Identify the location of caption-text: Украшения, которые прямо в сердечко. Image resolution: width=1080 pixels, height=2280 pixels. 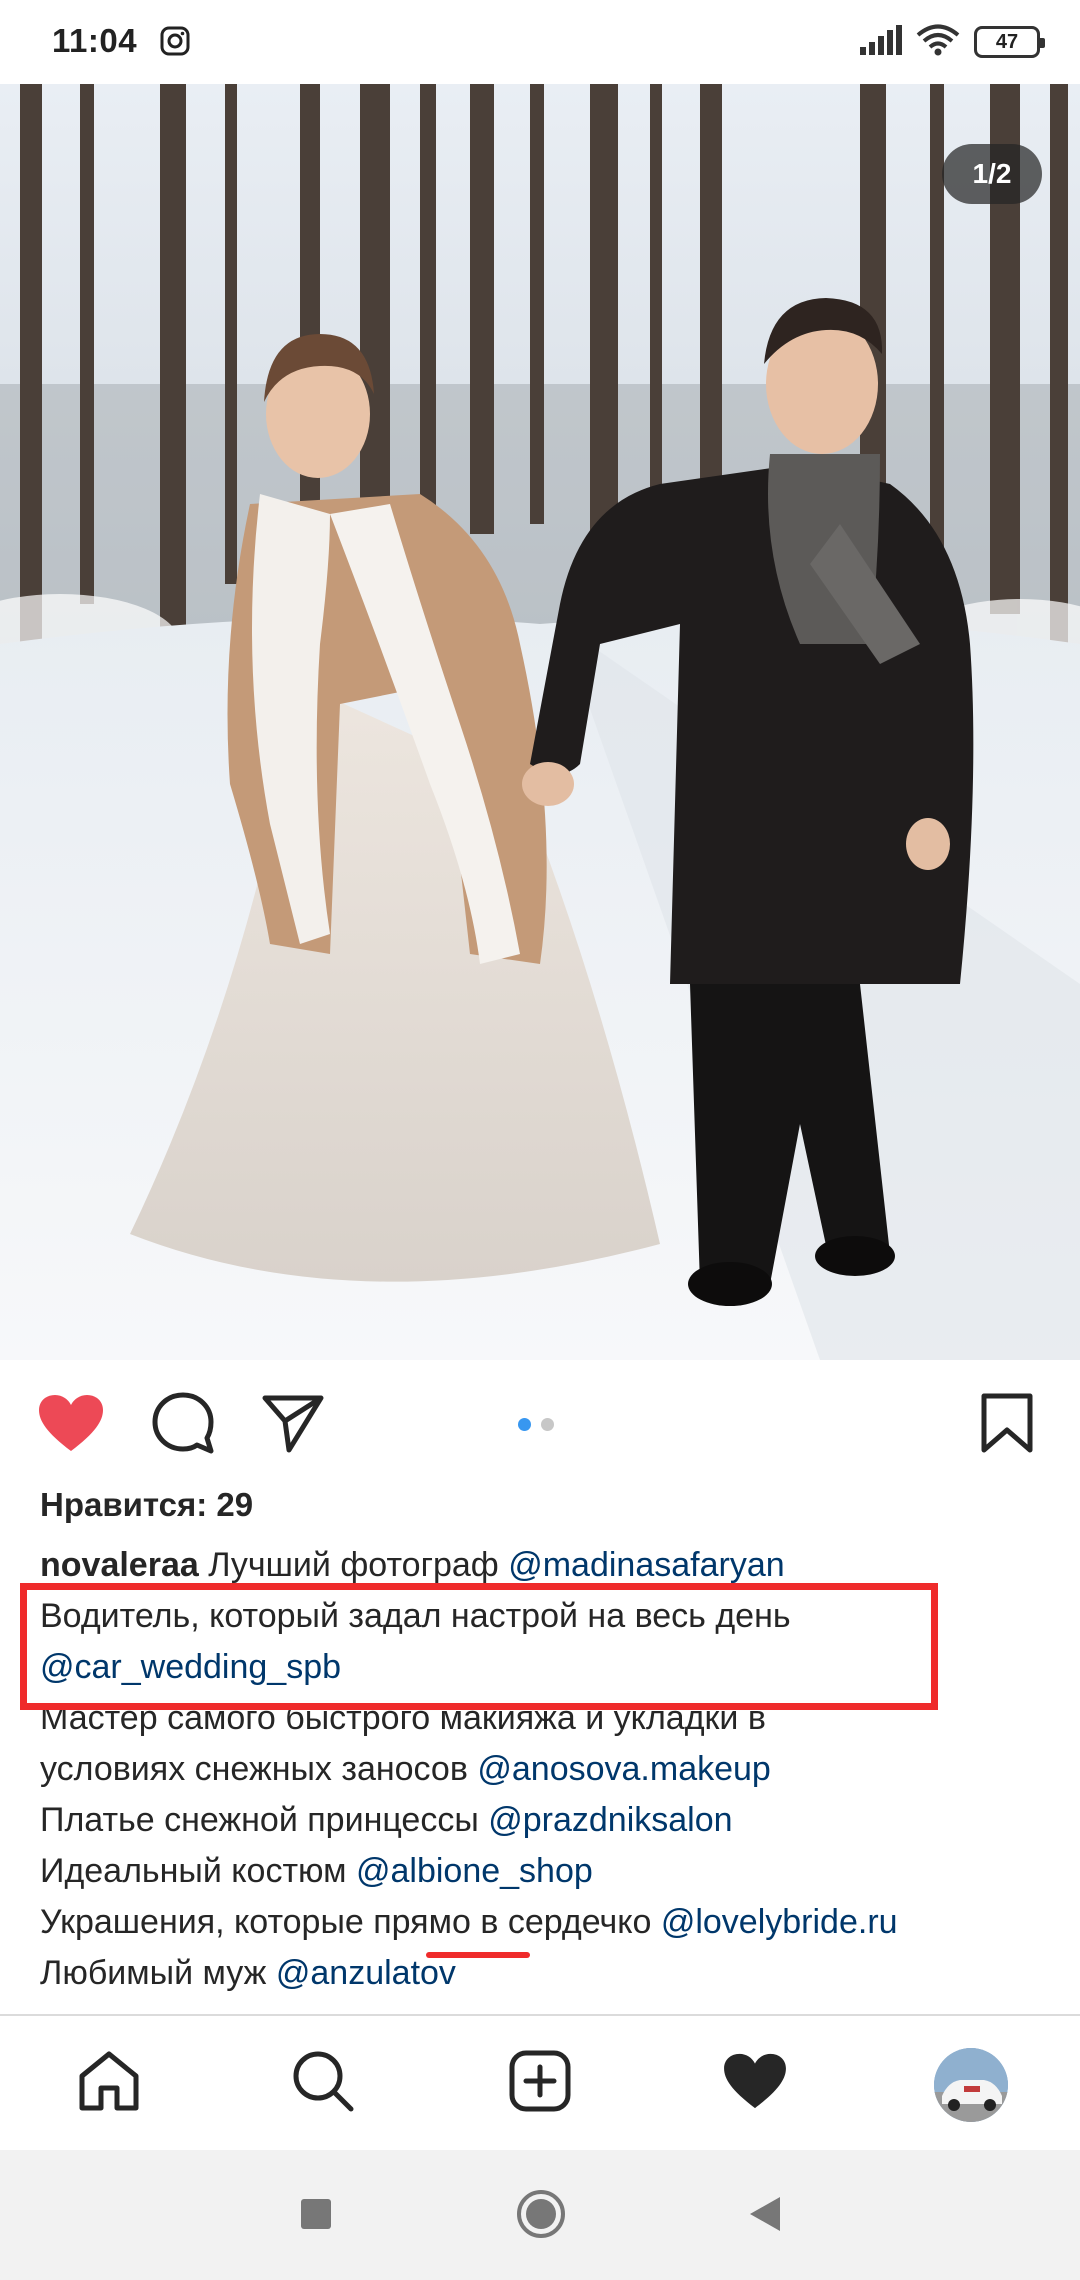
(350, 1922).